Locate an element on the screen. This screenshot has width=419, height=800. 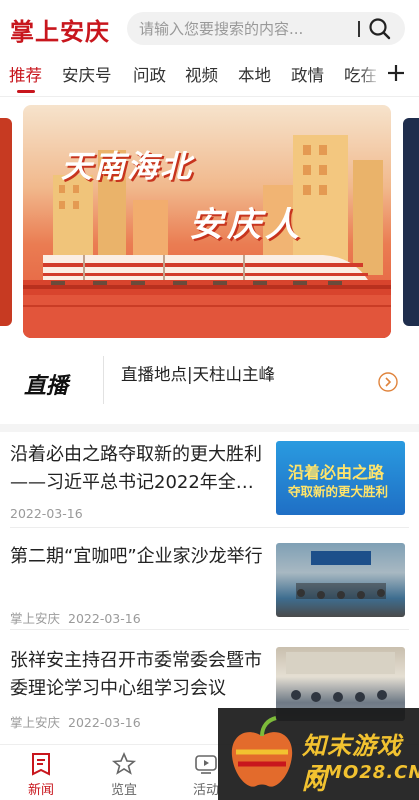
banner-title-1: 天南海北 is located at coordinates (127, 167).